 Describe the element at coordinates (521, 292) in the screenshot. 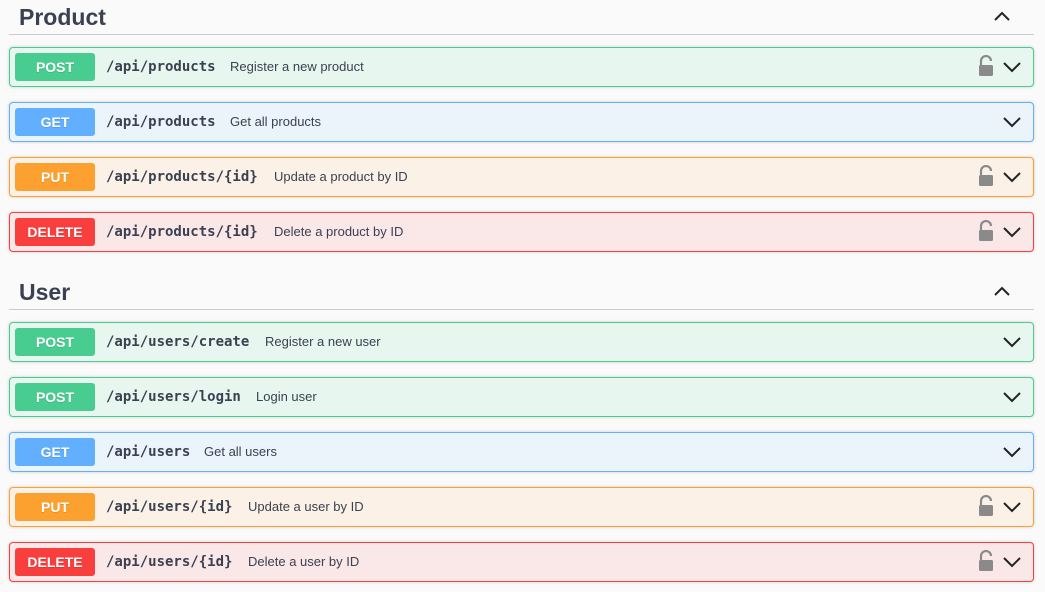

I see `section-header-user: User` at that location.